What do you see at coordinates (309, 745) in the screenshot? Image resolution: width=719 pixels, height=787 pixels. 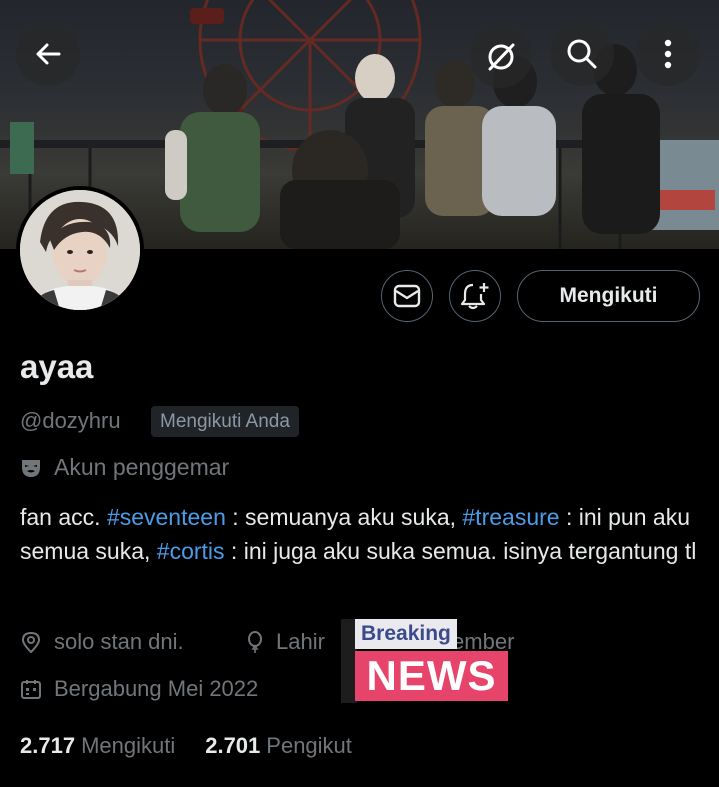 I see `followers-label: Pengikut` at bounding box center [309, 745].